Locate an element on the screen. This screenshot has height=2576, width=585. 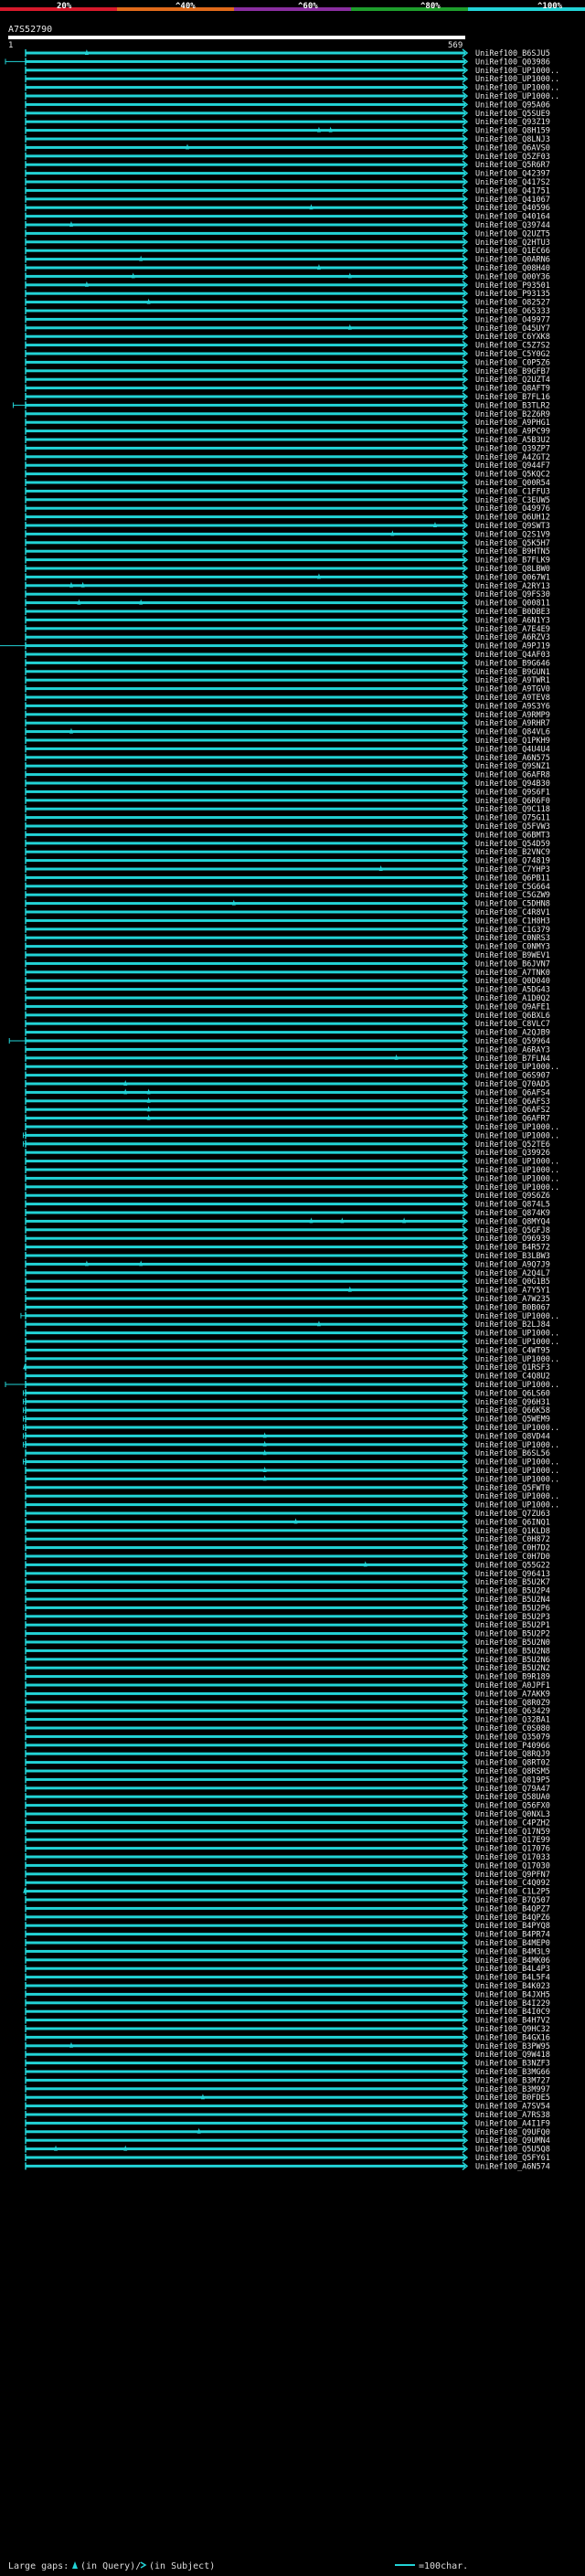
legend-scale: =100char. is located at coordinates (444, 2566).